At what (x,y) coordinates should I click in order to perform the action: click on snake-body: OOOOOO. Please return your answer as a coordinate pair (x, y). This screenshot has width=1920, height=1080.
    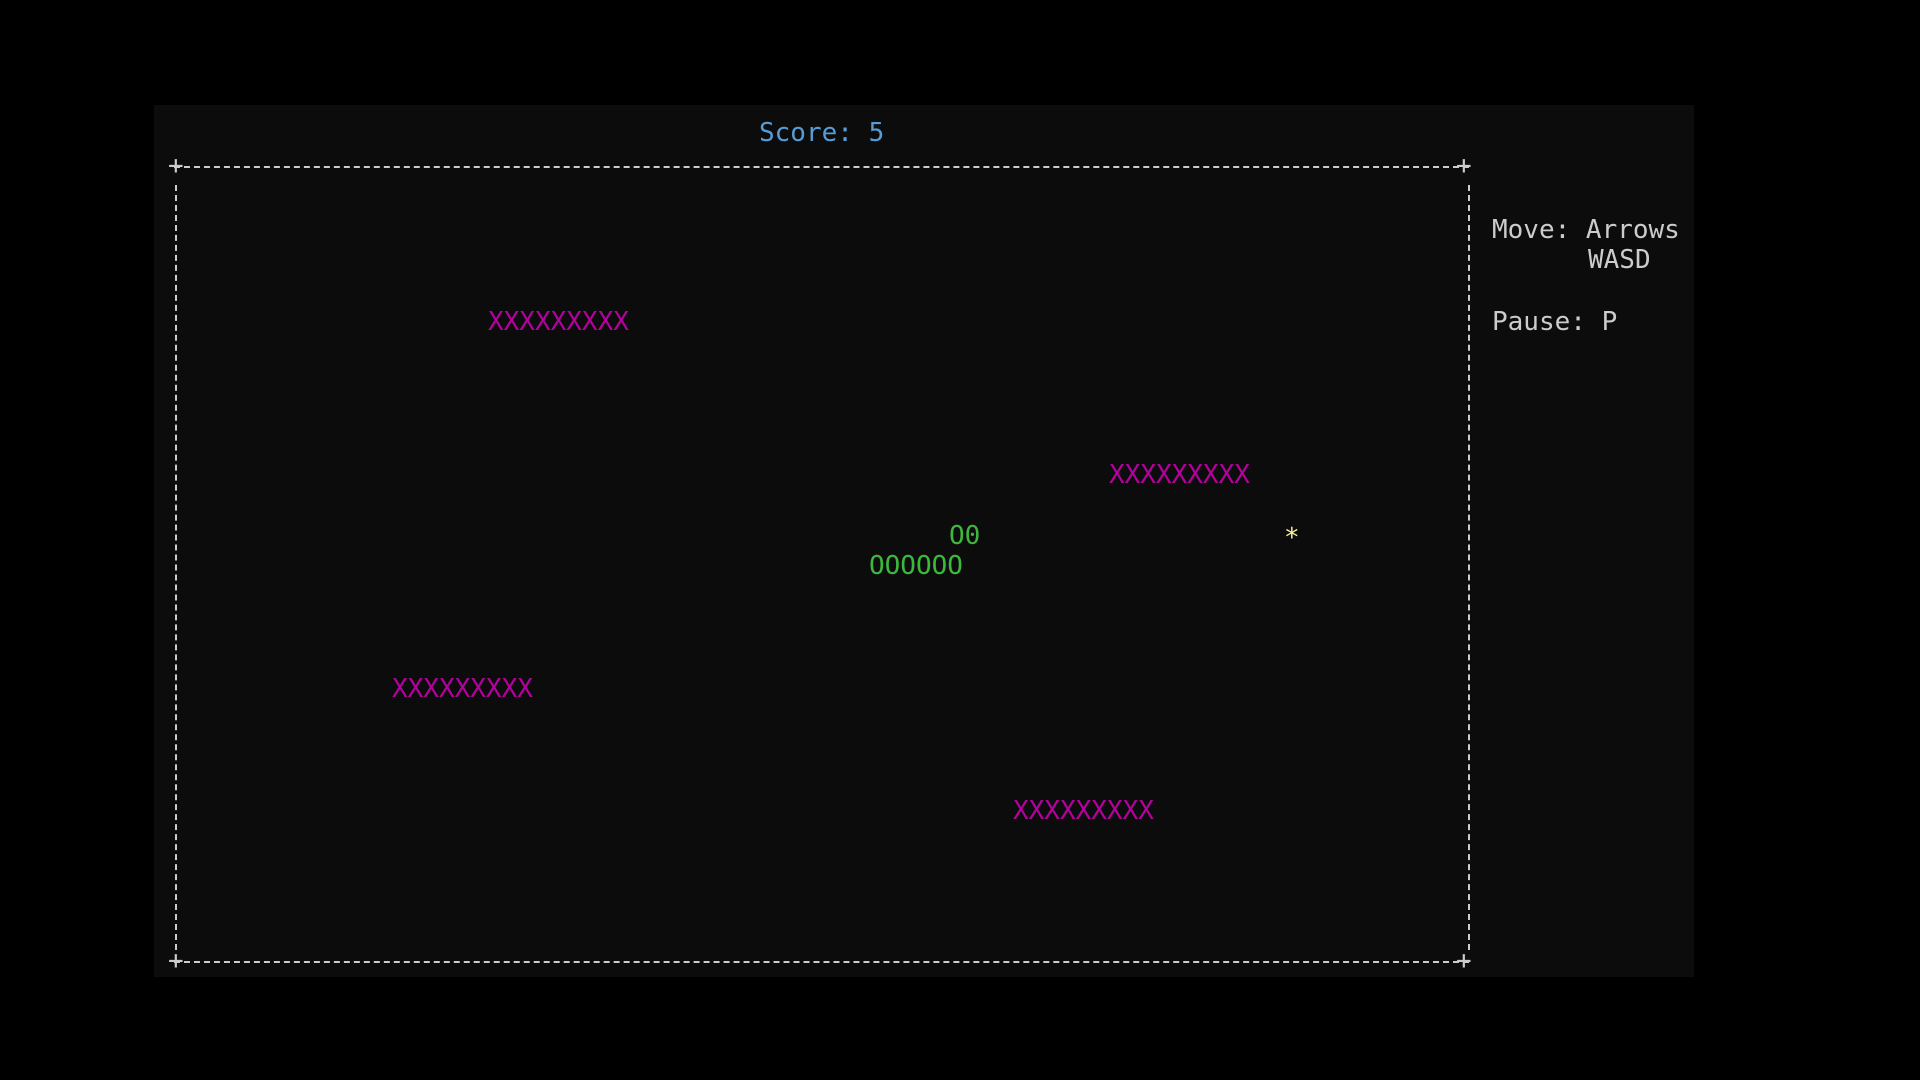
    Looking at the image, I should click on (916, 566).